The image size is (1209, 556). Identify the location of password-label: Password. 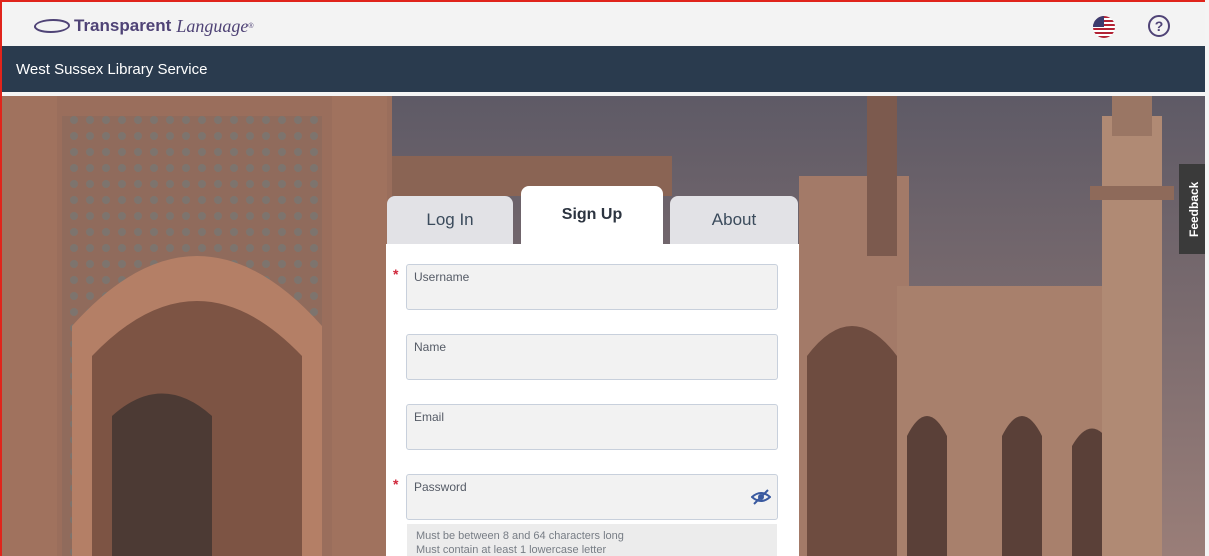
(440, 487).